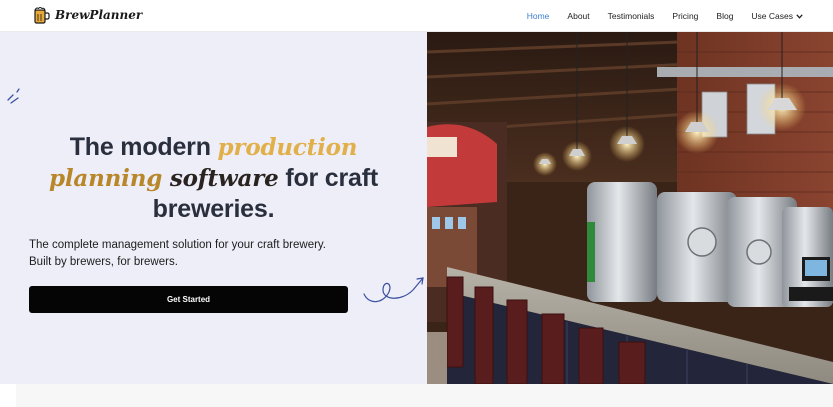 The image size is (833, 407). Describe the element at coordinates (99, 15) in the screenshot. I see `brand-name: BrewPlanner` at that location.